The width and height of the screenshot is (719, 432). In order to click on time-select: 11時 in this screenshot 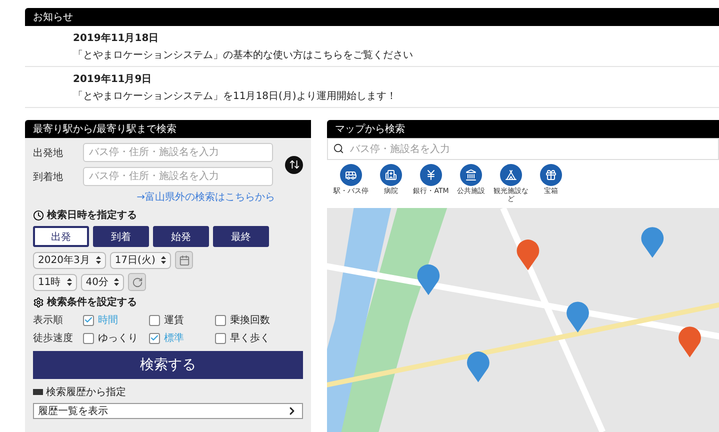, I will do `click(55, 282)`.